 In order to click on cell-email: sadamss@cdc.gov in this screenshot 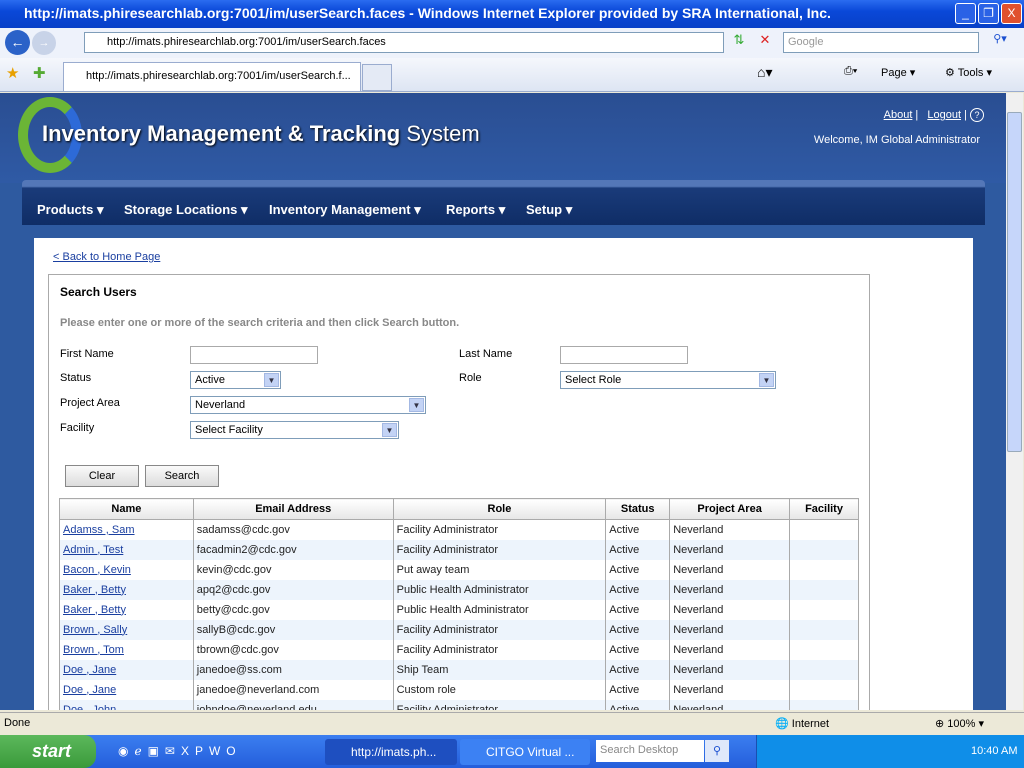, I will do `click(293, 529)`.